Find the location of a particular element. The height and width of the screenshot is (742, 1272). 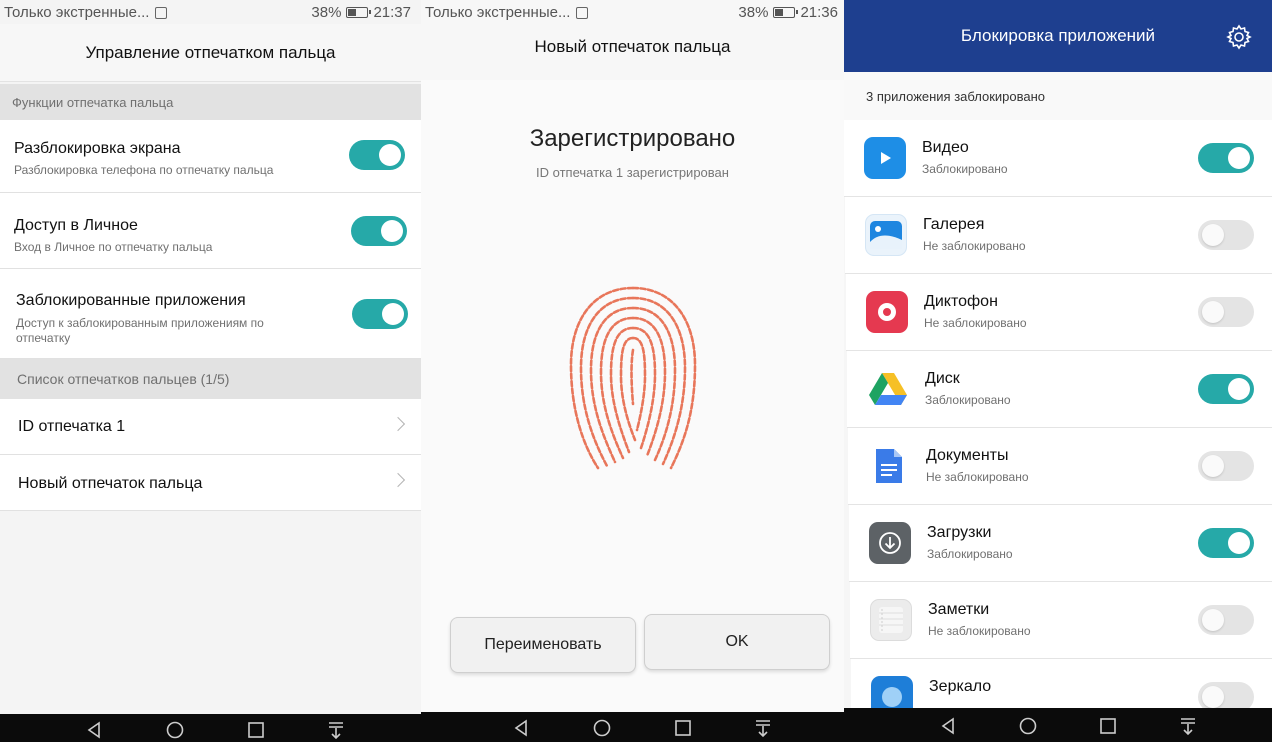

locked-apps-toggle is located at coordinates (380, 314).